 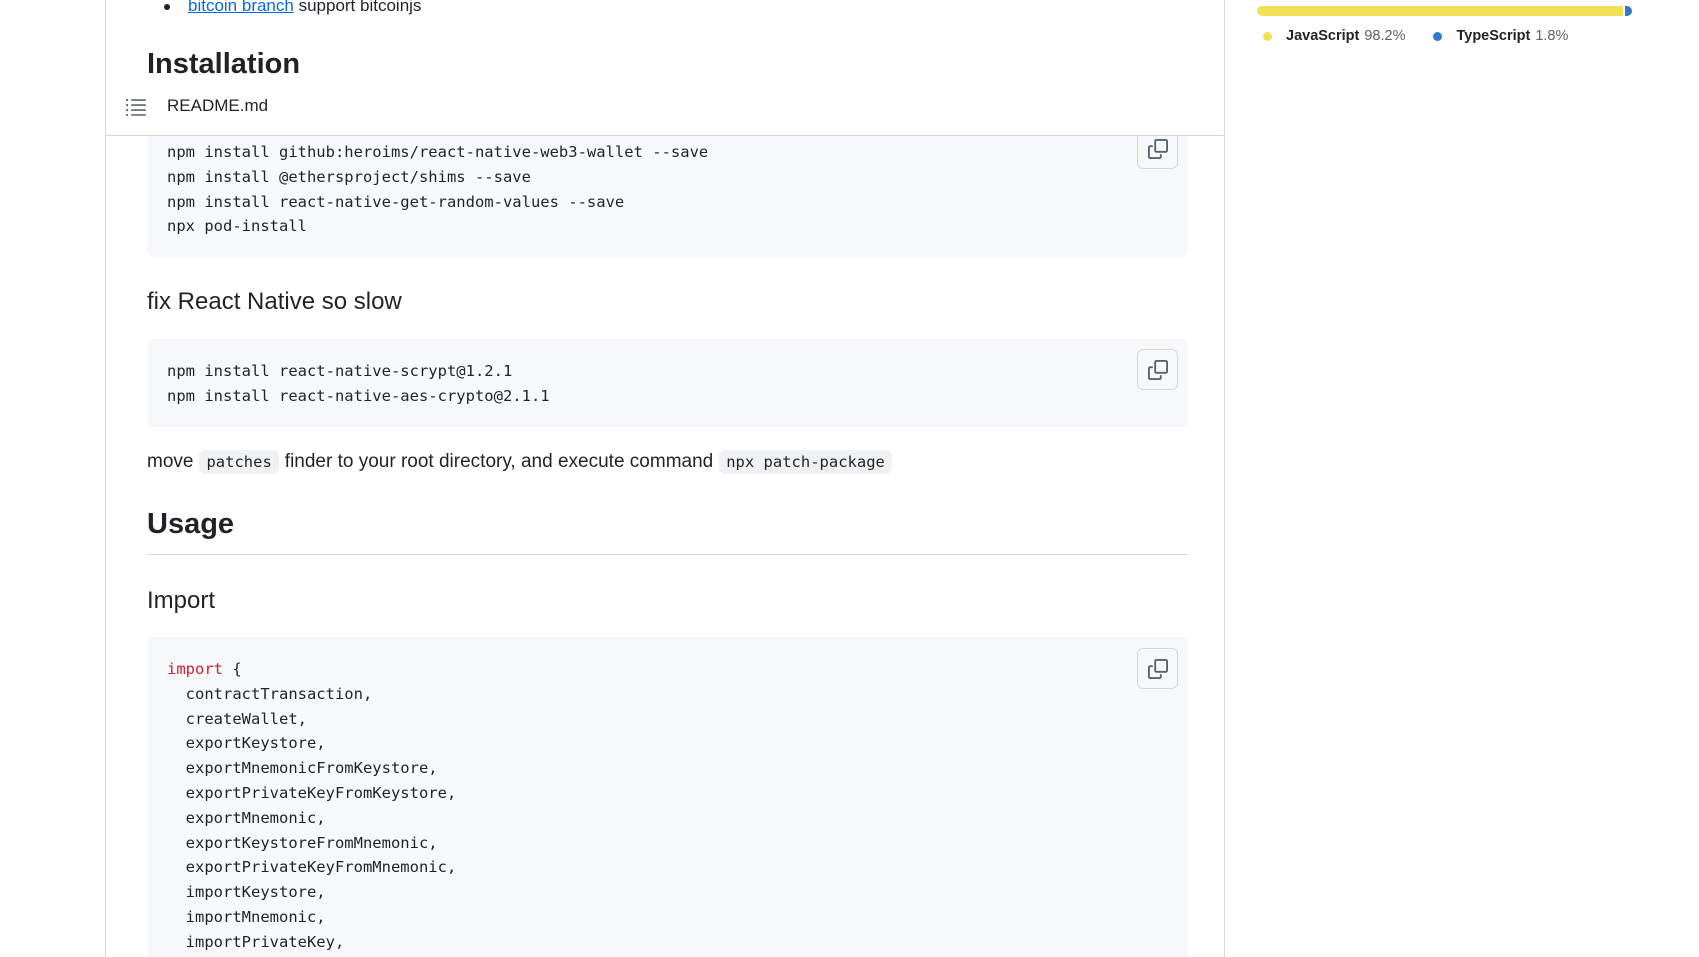 What do you see at coordinates (1440, 11) in the screenshot?
I see `language-bar-segment-javascript` at bounding box center [1440, 11].